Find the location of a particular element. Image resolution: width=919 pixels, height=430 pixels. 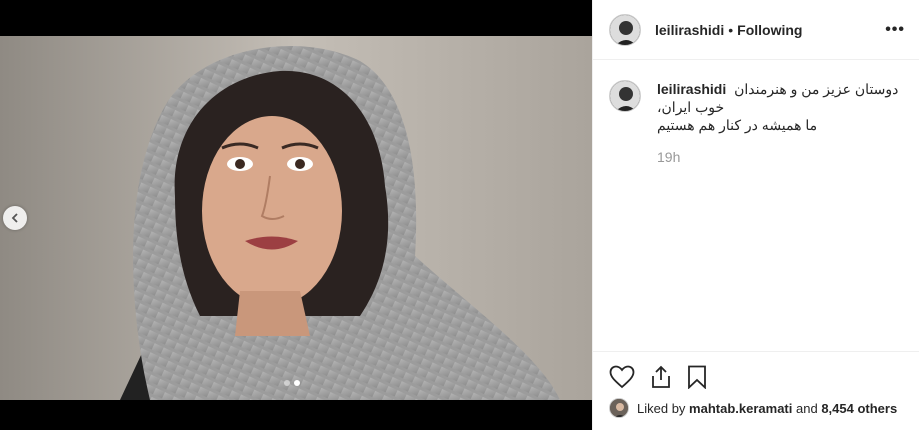

save-button is located at coordinates (697, 377).